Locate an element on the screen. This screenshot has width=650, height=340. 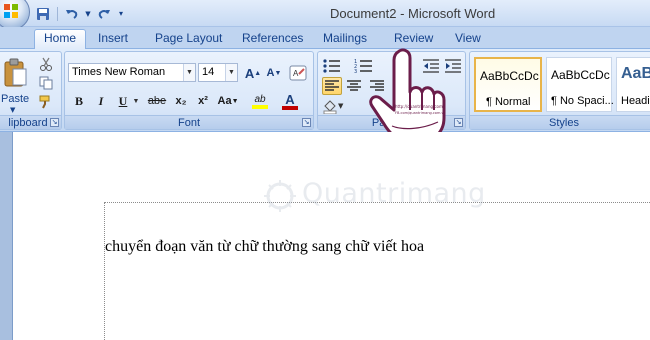
font-color-bar is located at coordinates (290, 107).